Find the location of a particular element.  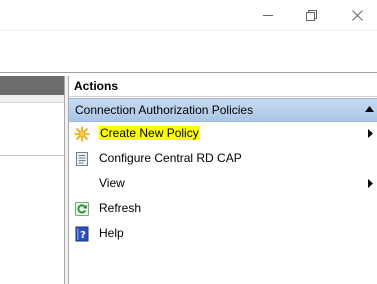

actions-title: Actions is located at coordinates (96, 86).